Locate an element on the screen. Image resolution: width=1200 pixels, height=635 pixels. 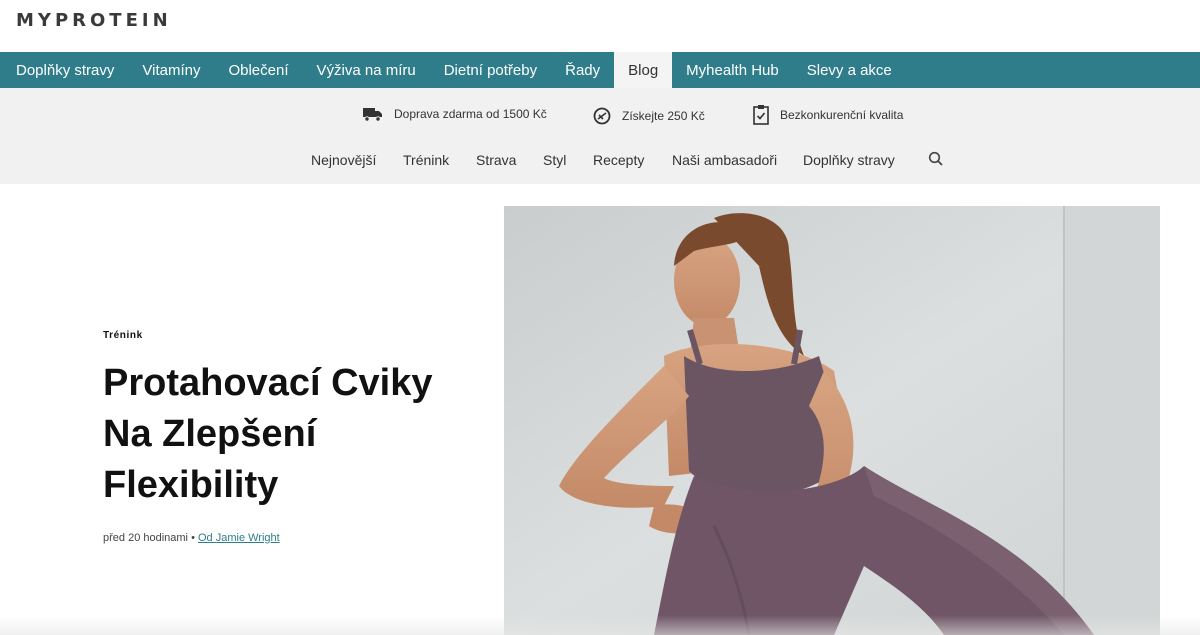
article-meta: před 20 hodinami • Od Jamie Wright is located at coordinates (191, 538).